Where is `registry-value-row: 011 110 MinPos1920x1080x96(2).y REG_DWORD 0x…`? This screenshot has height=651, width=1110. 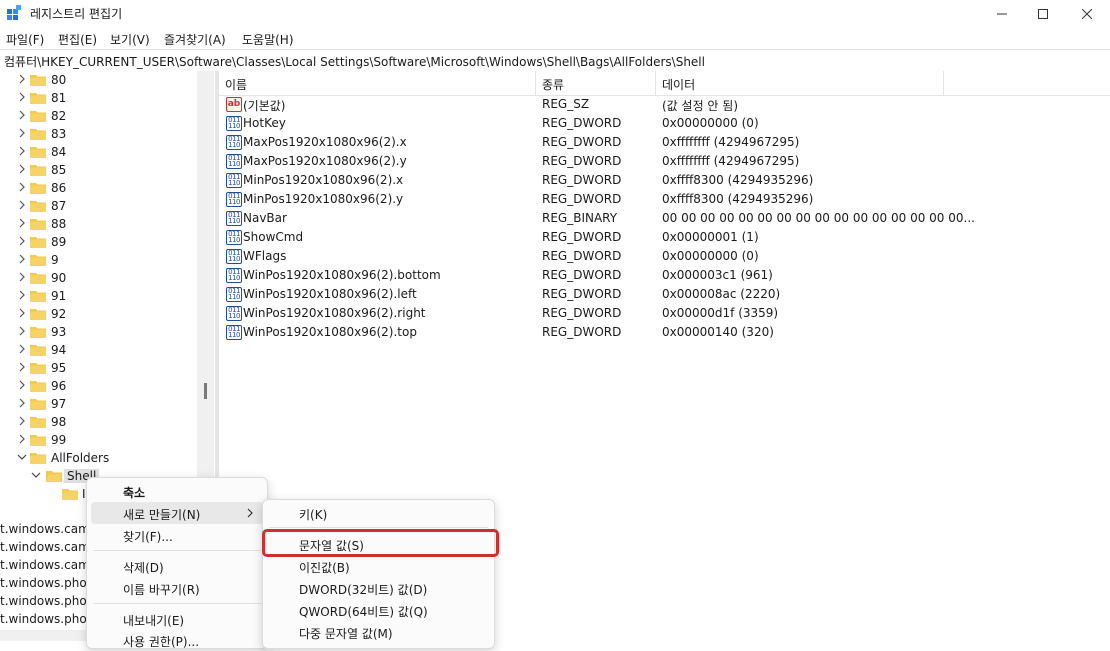
registry-value-row: 011 110 MinPos1920x1080x96(2).y REG_DWORD 0x… is located at coordinates (664, 199).